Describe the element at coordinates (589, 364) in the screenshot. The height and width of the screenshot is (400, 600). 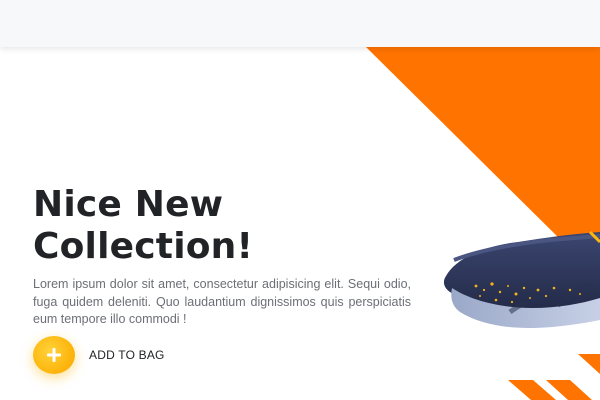
I see `orange-stripe-lower-right` at that location.